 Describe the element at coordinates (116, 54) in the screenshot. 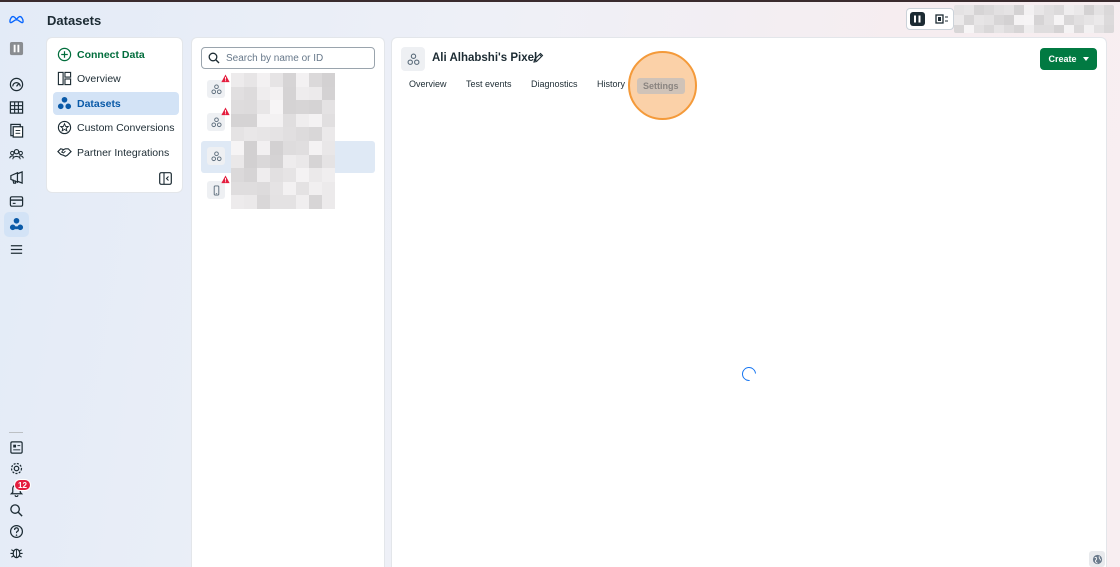

I see `connect-data-button: Connect Data` at that location.